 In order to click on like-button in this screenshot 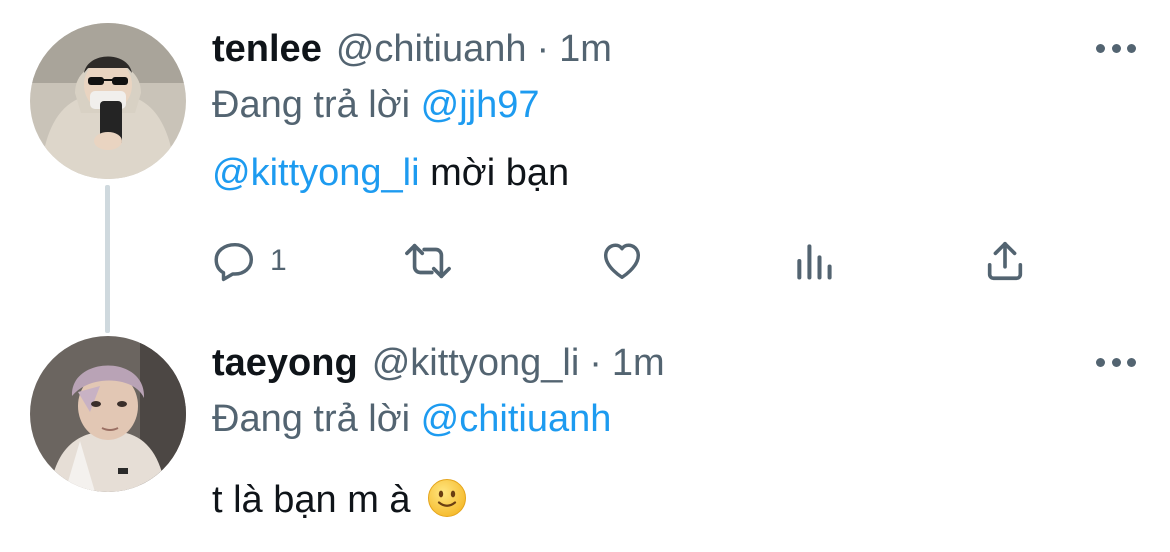, I will do `click(622, 261)`.